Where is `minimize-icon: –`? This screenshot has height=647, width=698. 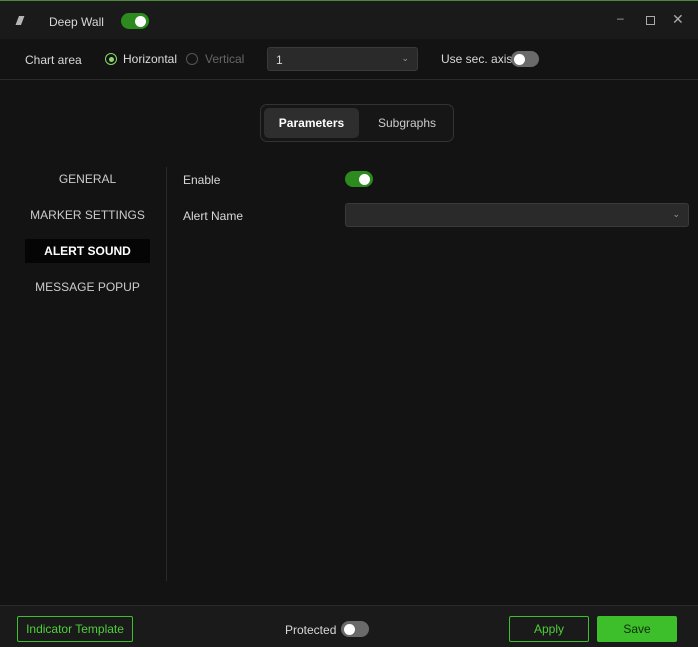
minimize-icon: – is located at coordinates (620, 18).